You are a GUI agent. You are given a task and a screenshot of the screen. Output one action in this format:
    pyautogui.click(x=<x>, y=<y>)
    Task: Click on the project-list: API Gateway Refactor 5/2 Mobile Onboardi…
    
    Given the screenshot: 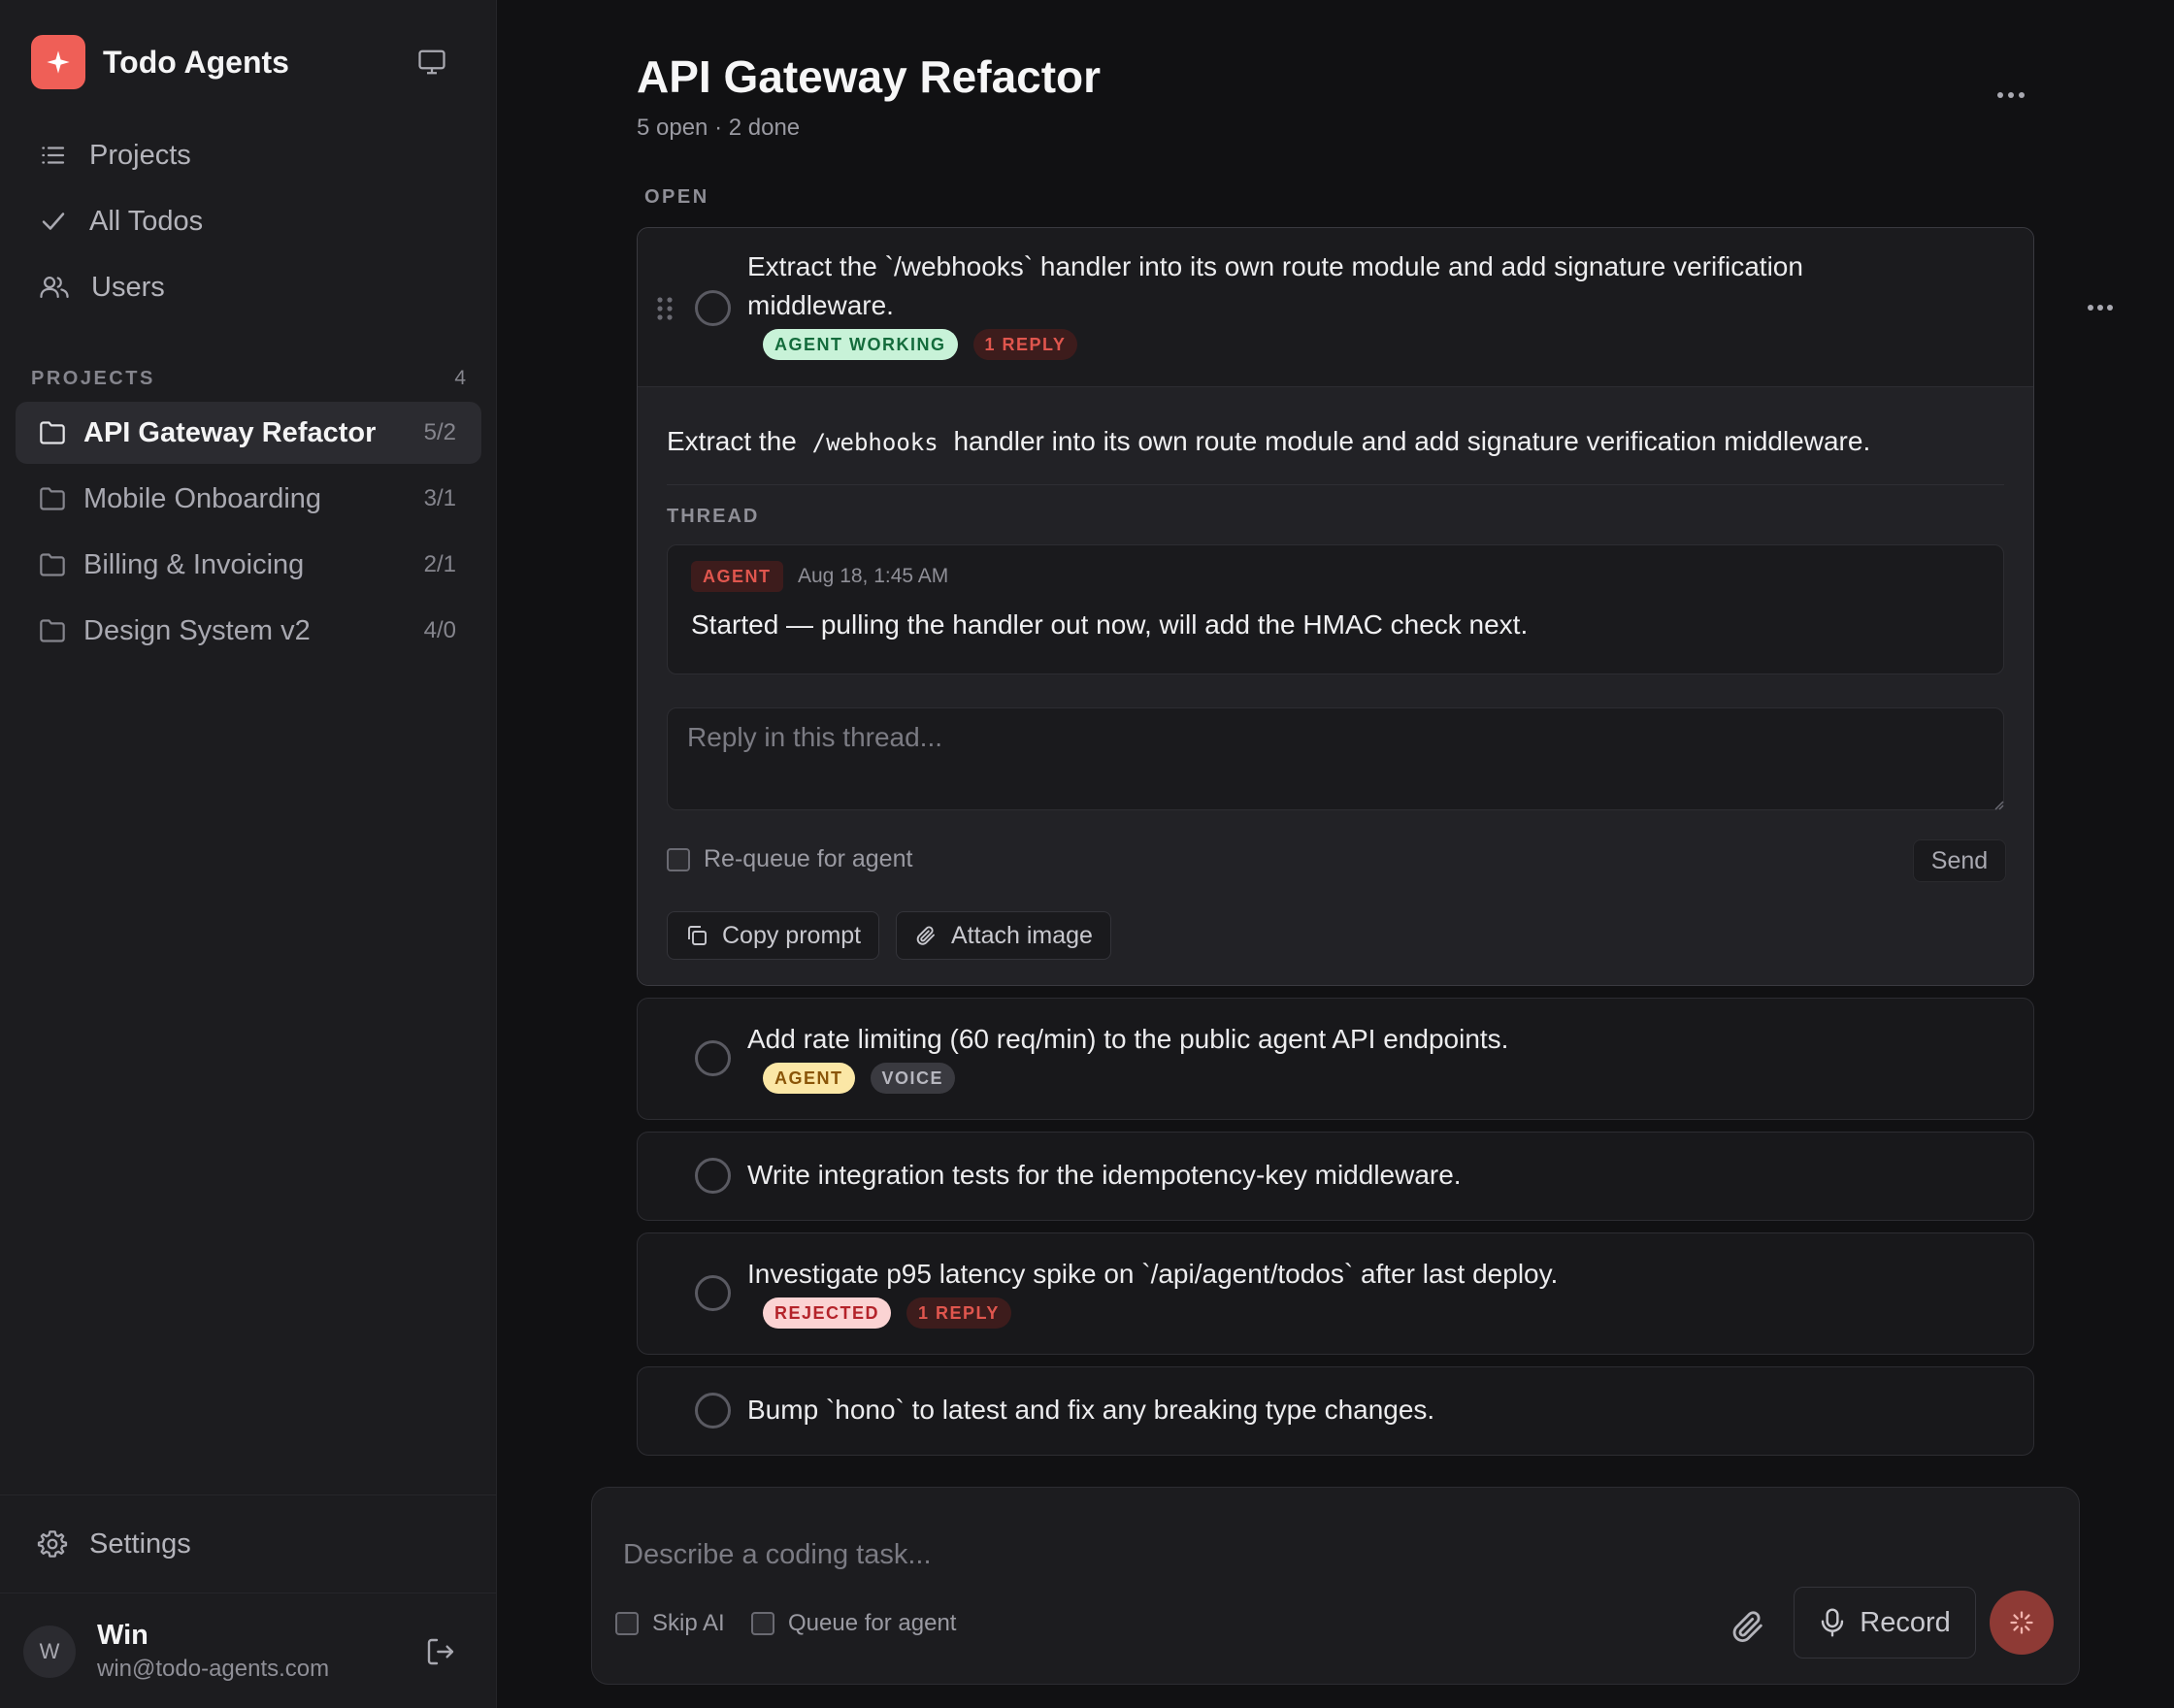 What is the action you would take?
    pyautogui.click(x=248, y=534)
    